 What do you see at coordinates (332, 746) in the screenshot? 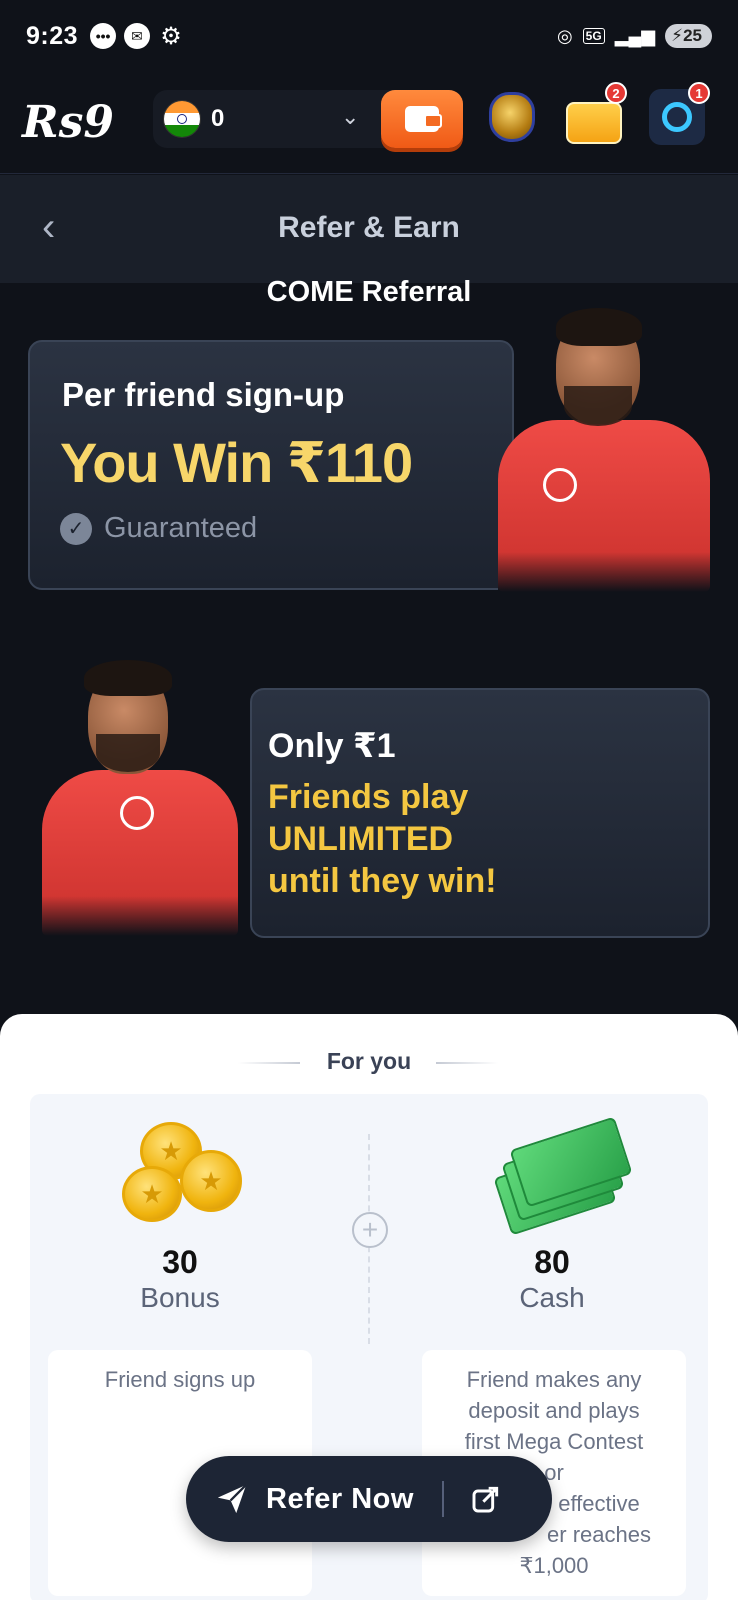
I see `only-one-rupee-label: Only ₹1` at bounding box center [332, 746].